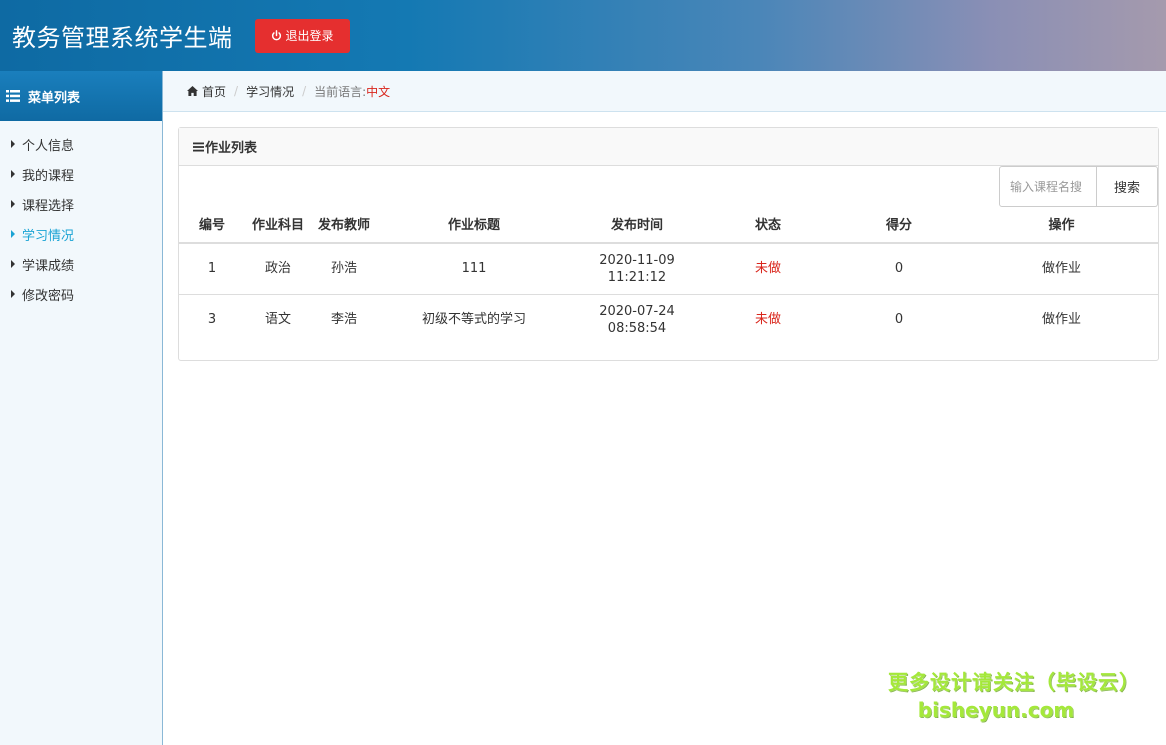 The height and width of the screenshot is (745, 1166). What do you see at coordinates (276, 35) in the screenshot?
I see `power-icon` at bounding box center [276, 35].